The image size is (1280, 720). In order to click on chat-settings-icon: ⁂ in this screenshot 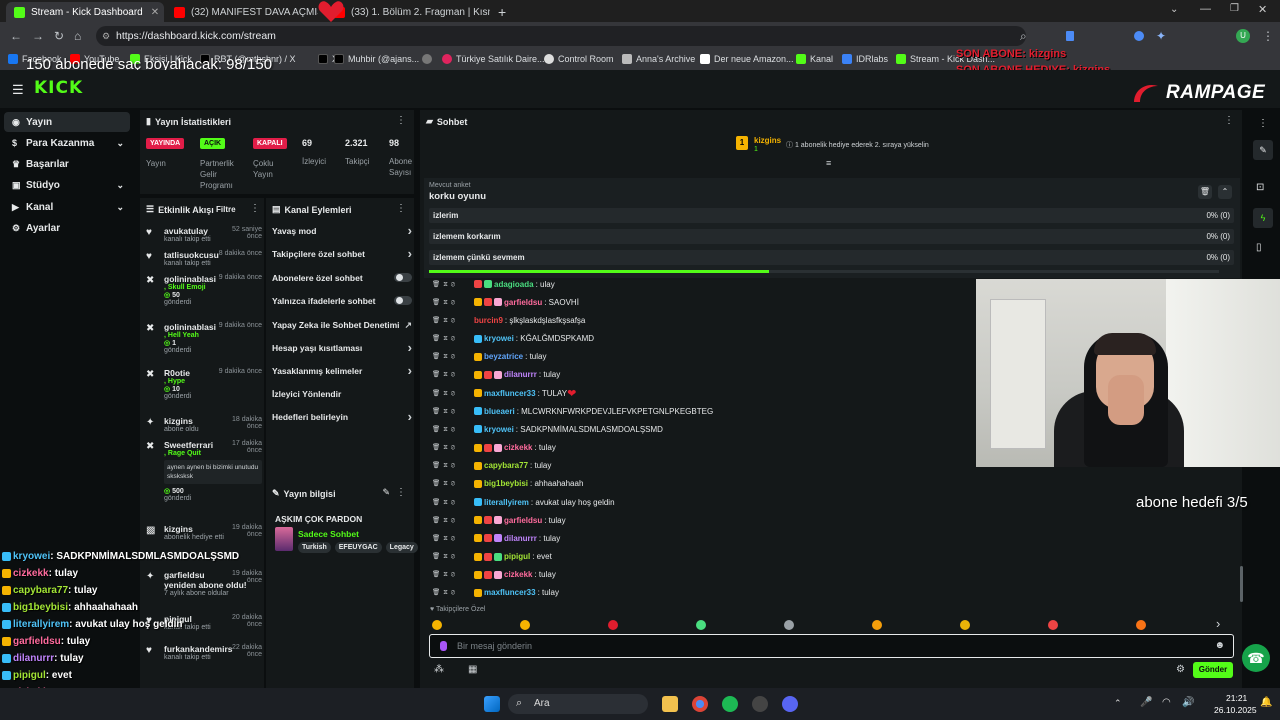, I will do `click(439, 669)`.